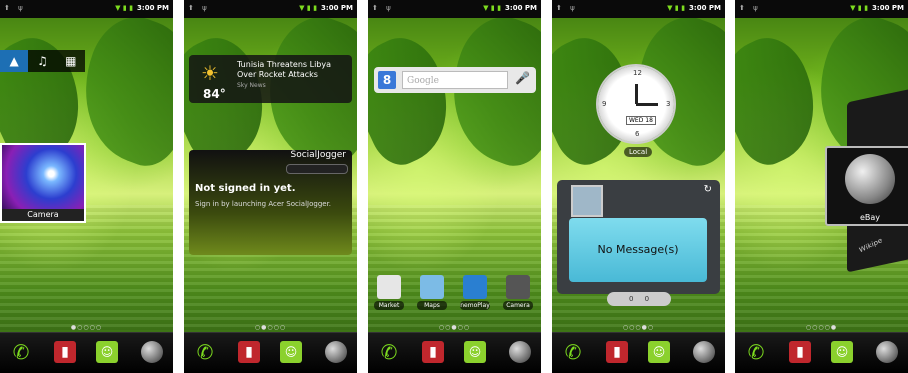 This screenshot has height=373, width=908. I want to click on messages-widget: ↻ No Message(s) 0 0, so click(638, 243).